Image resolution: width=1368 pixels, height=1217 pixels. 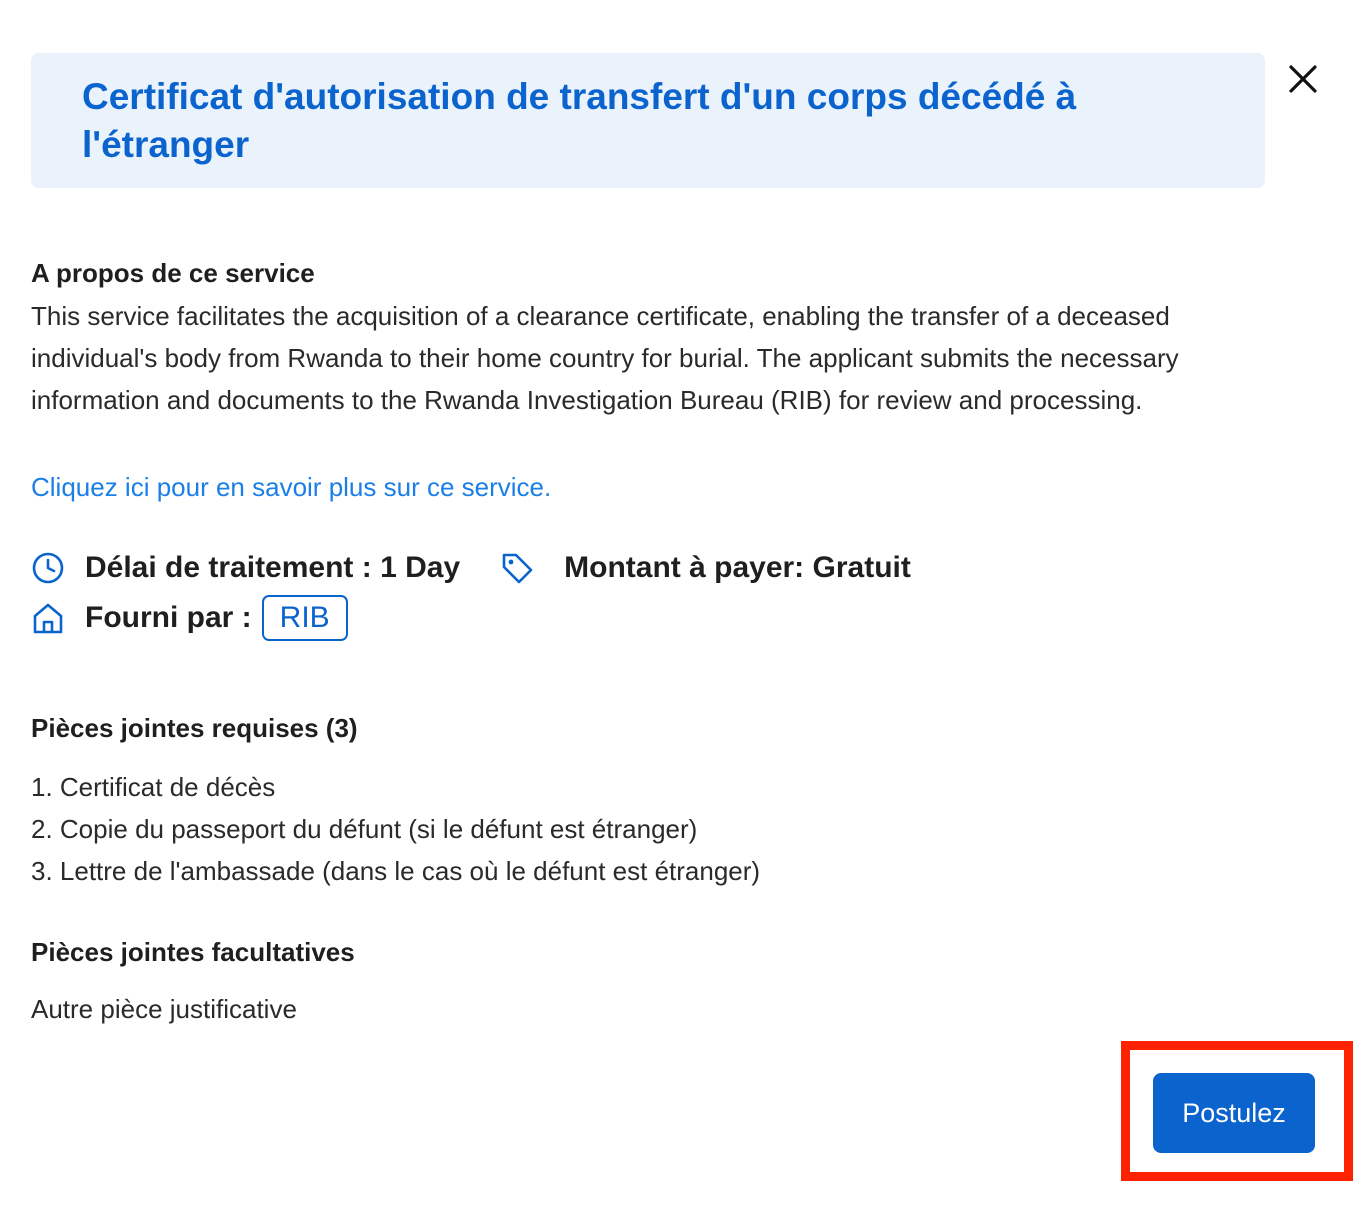 What do you see at coordinates (168, 617) in the screenshot?
I see `provider-label: Fourni par :` at bounding box center [168, 617].